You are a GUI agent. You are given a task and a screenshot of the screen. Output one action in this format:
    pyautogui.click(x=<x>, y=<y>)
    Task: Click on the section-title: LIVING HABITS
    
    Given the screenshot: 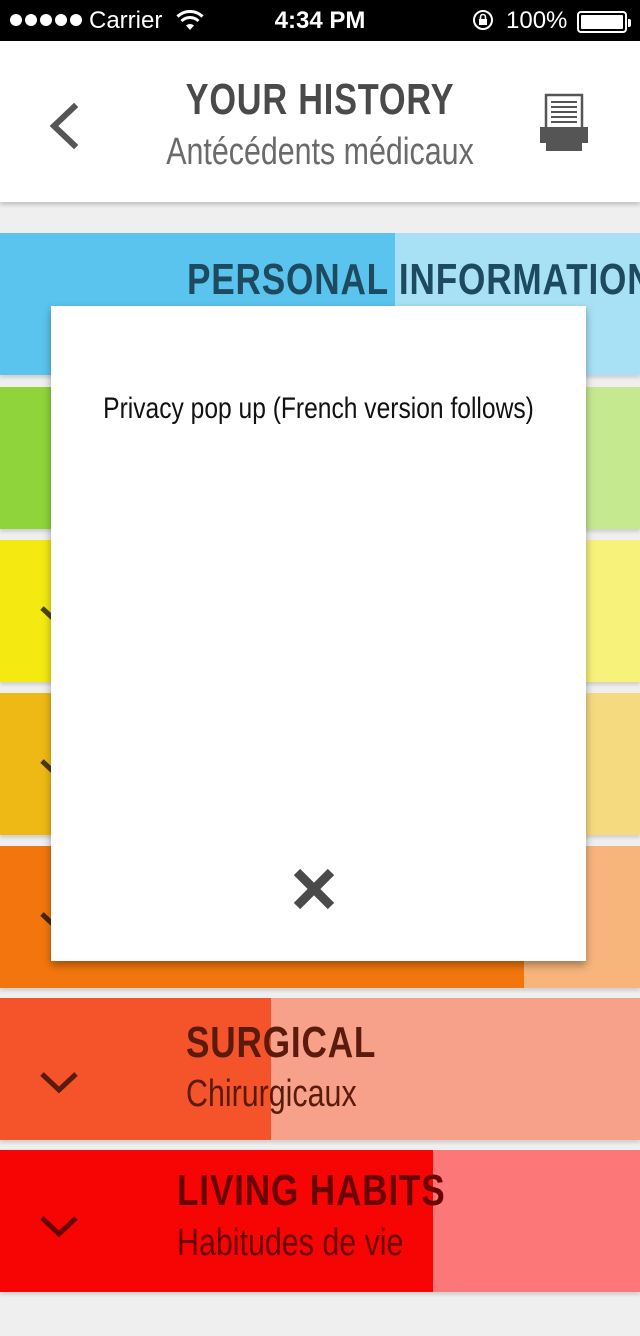 What is the action you would take?
    pyautogui.click(x=311, y=1190)
    